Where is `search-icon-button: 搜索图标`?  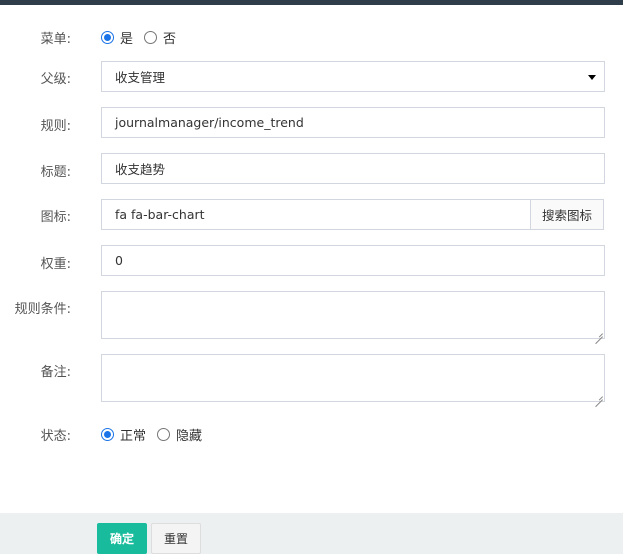 search-icon-button: 搜索图标 is located at coordinates (567, 214).